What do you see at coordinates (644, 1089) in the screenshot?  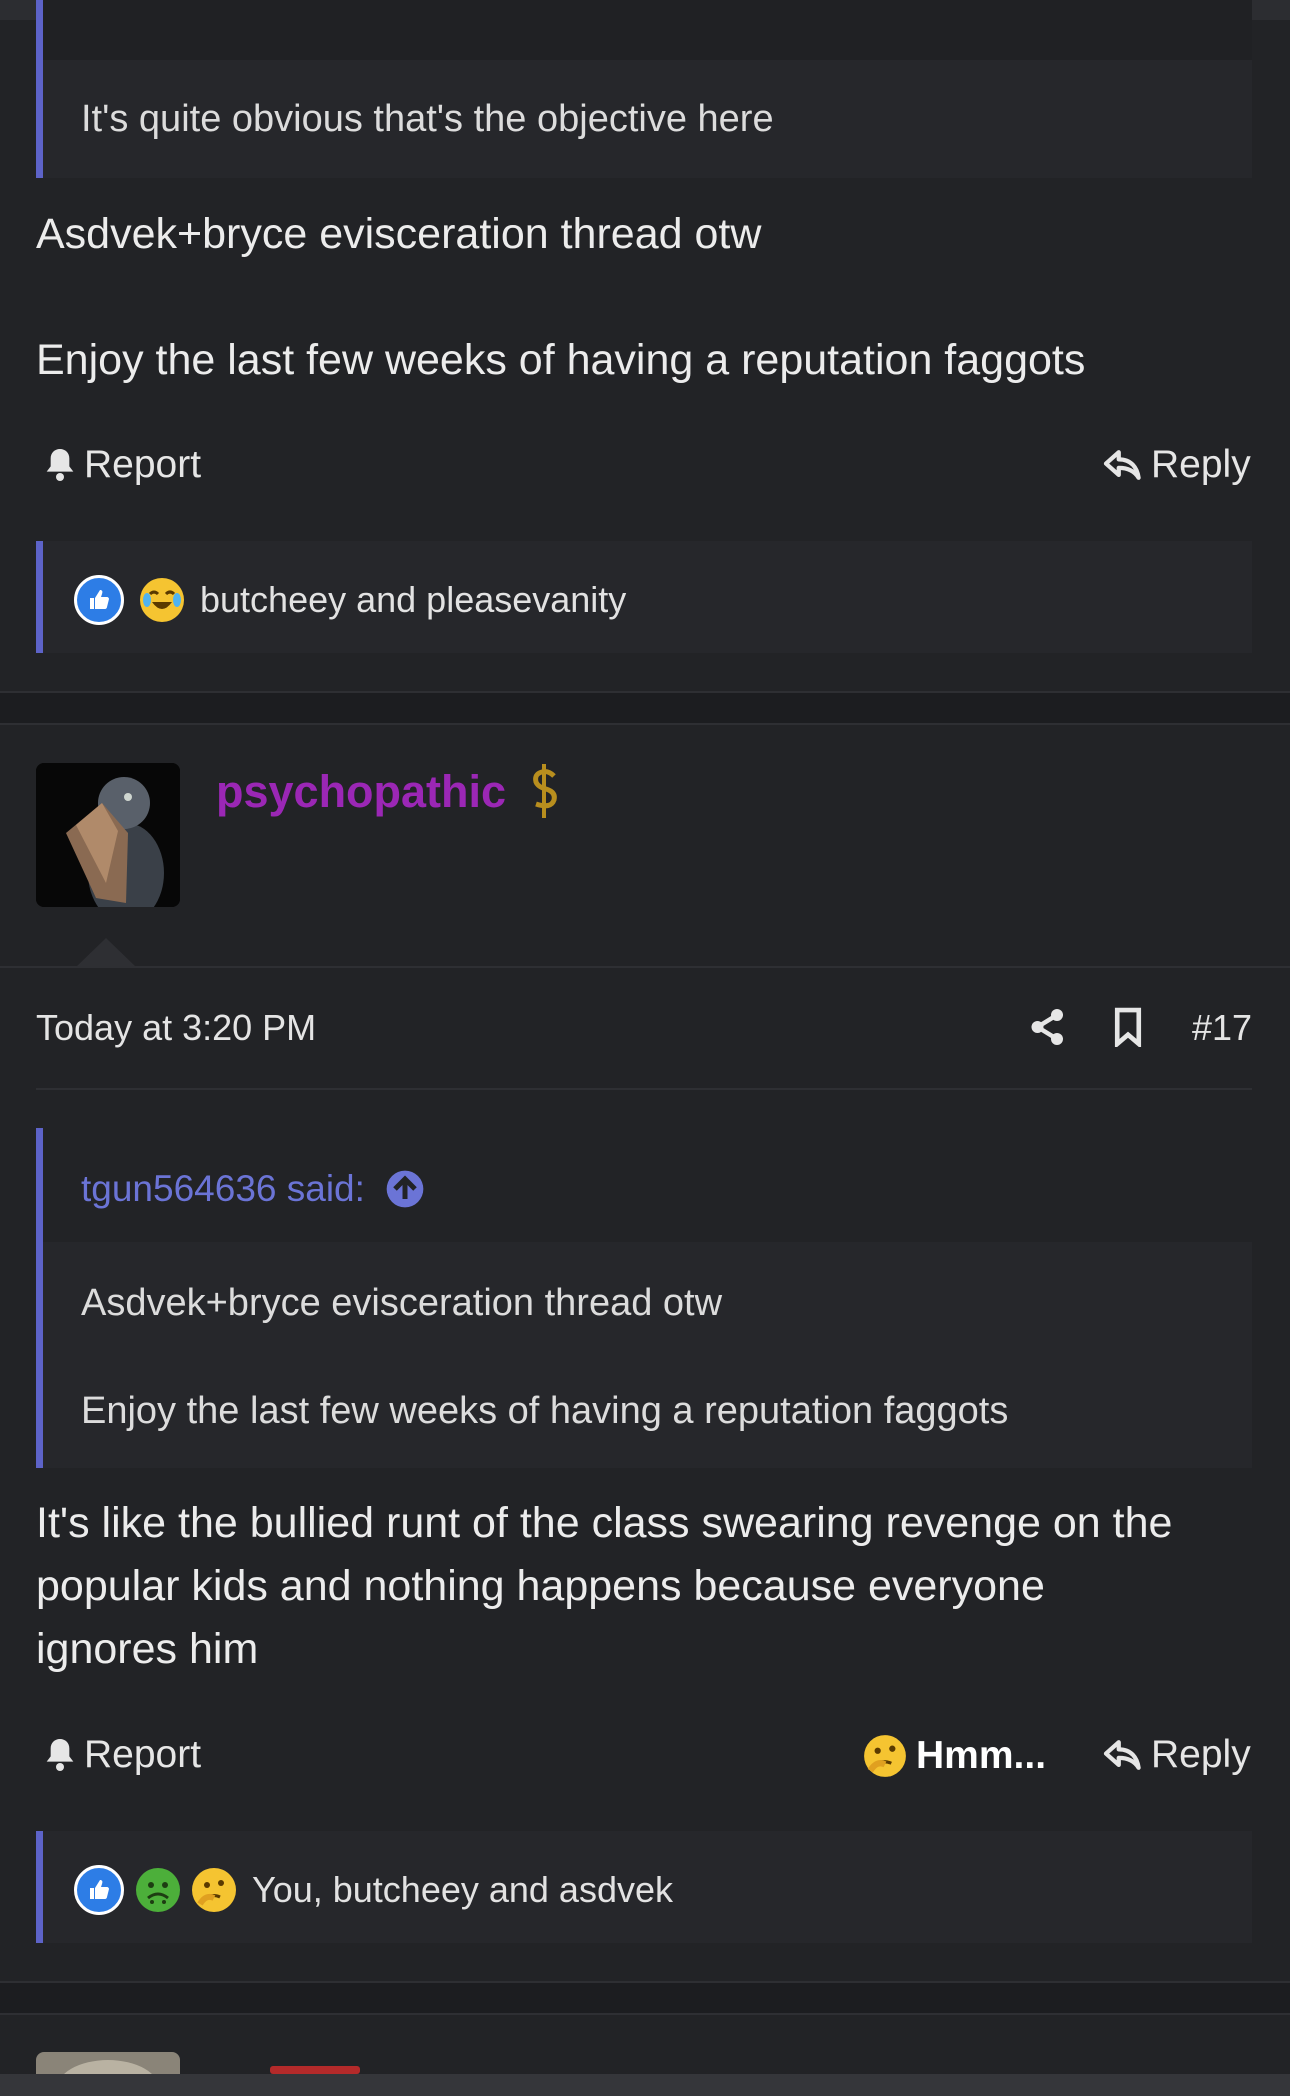 I see `meta-divider` at bounding box center [644, 1089].